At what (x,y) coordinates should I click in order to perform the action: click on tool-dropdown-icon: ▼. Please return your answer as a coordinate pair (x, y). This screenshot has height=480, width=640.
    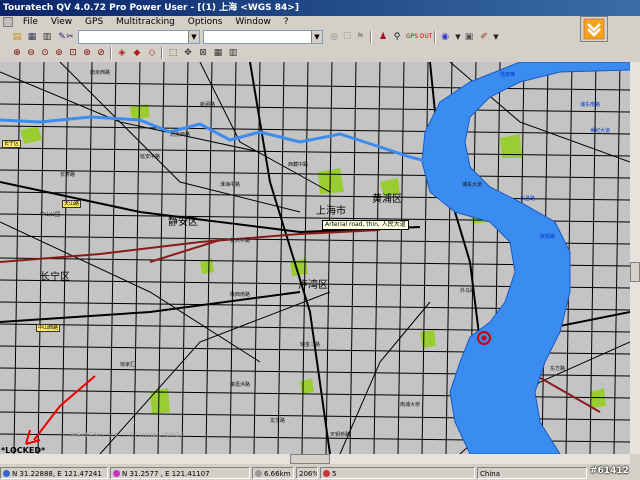
    Looking at the image, I should click on (496, 37).